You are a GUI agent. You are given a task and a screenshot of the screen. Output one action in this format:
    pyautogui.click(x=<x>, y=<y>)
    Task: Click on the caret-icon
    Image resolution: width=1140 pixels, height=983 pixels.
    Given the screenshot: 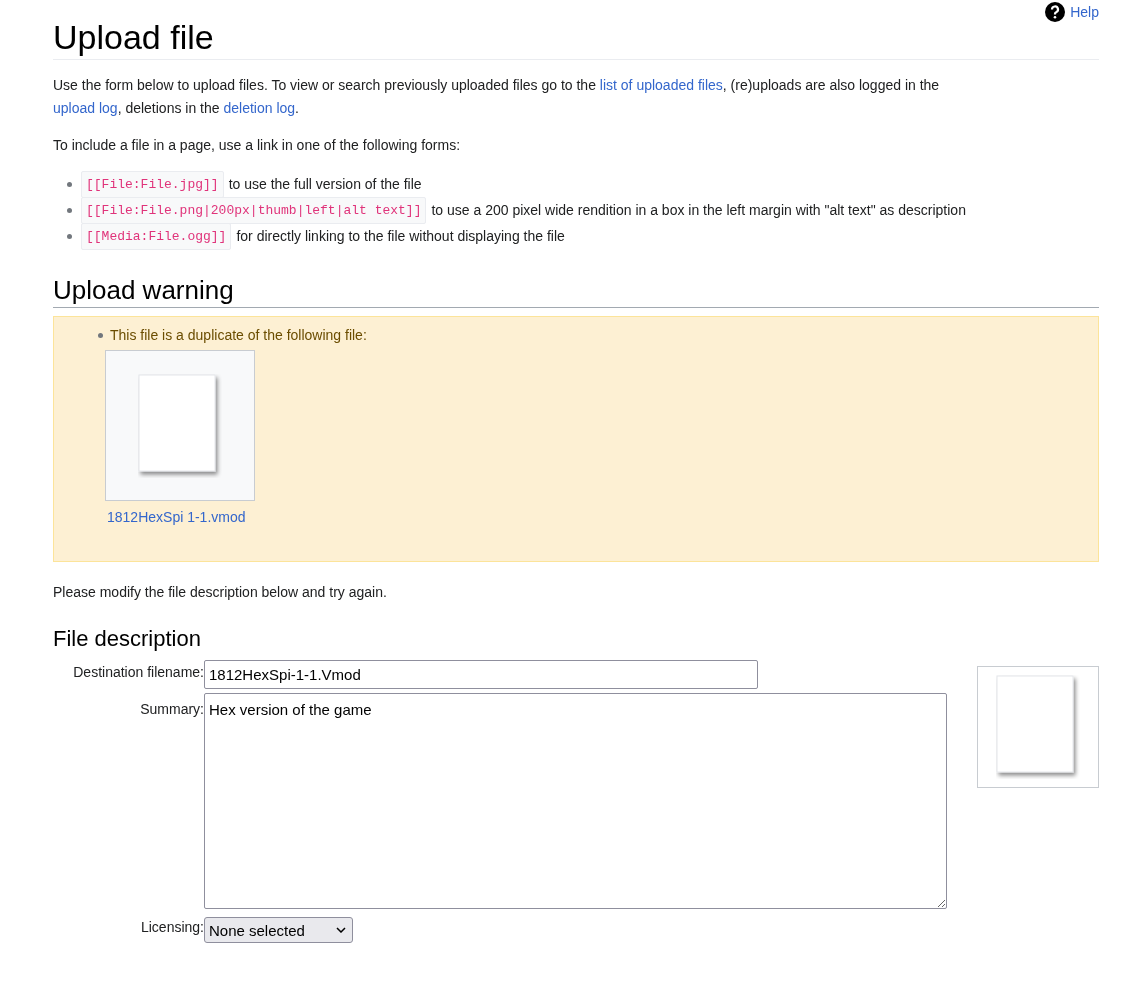 What is the action you would take?
    pyautogui.click(x=341, y=930)
    